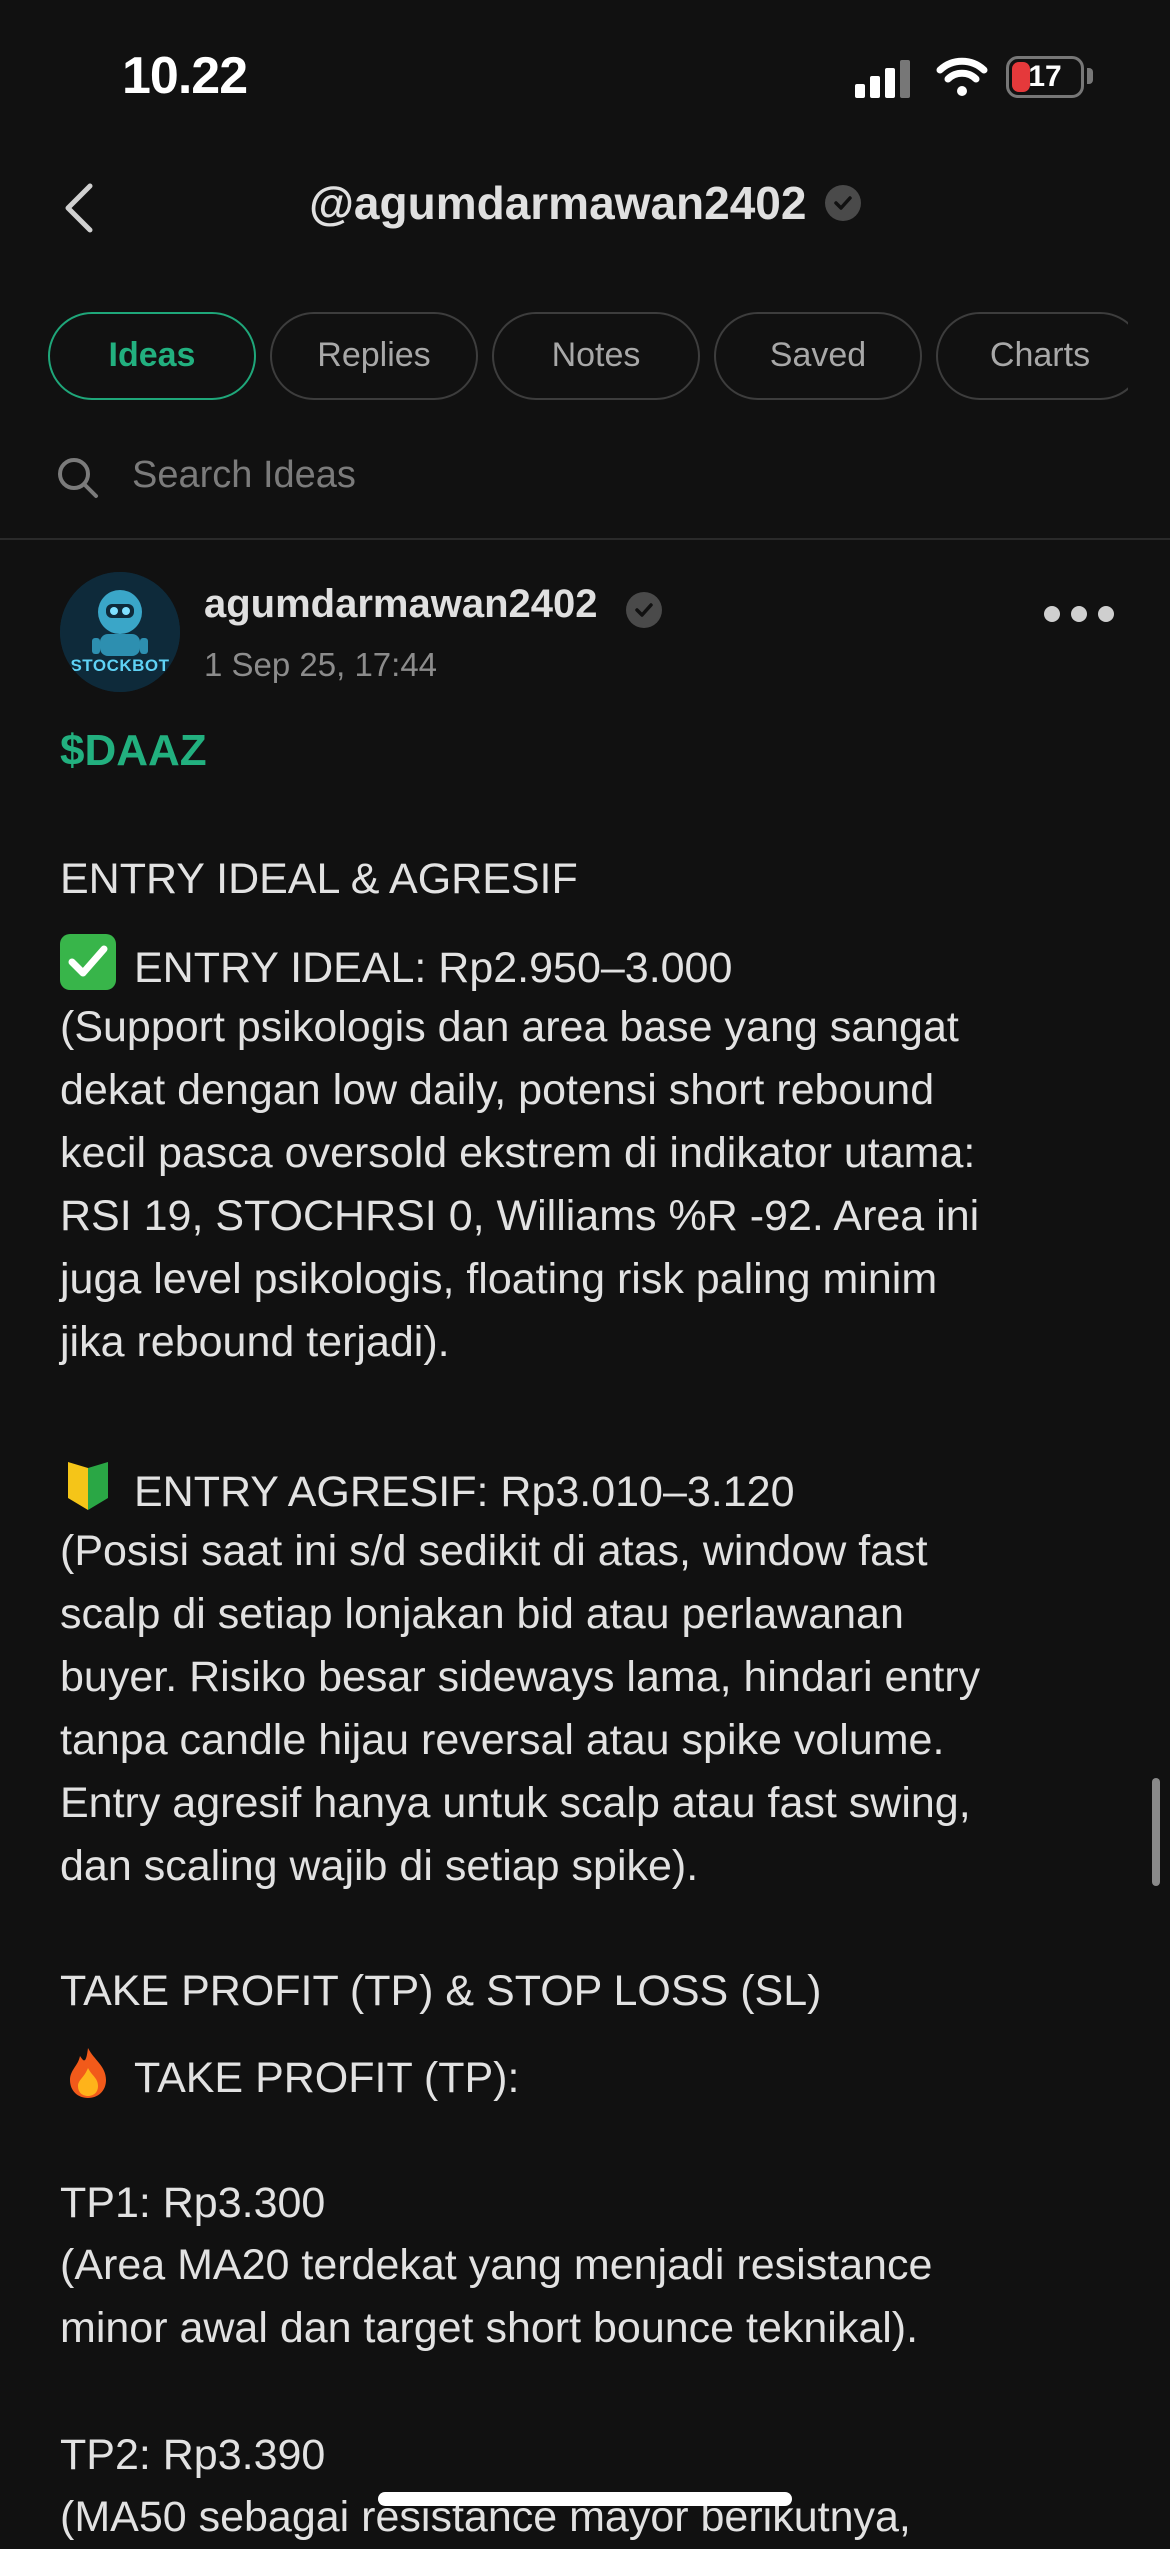 The image size is (1170, 2549). I want to click on section-title-tp-sl: TAKE PROFIT (TP) & STOP LOSS (SL), so click(441, 1991).